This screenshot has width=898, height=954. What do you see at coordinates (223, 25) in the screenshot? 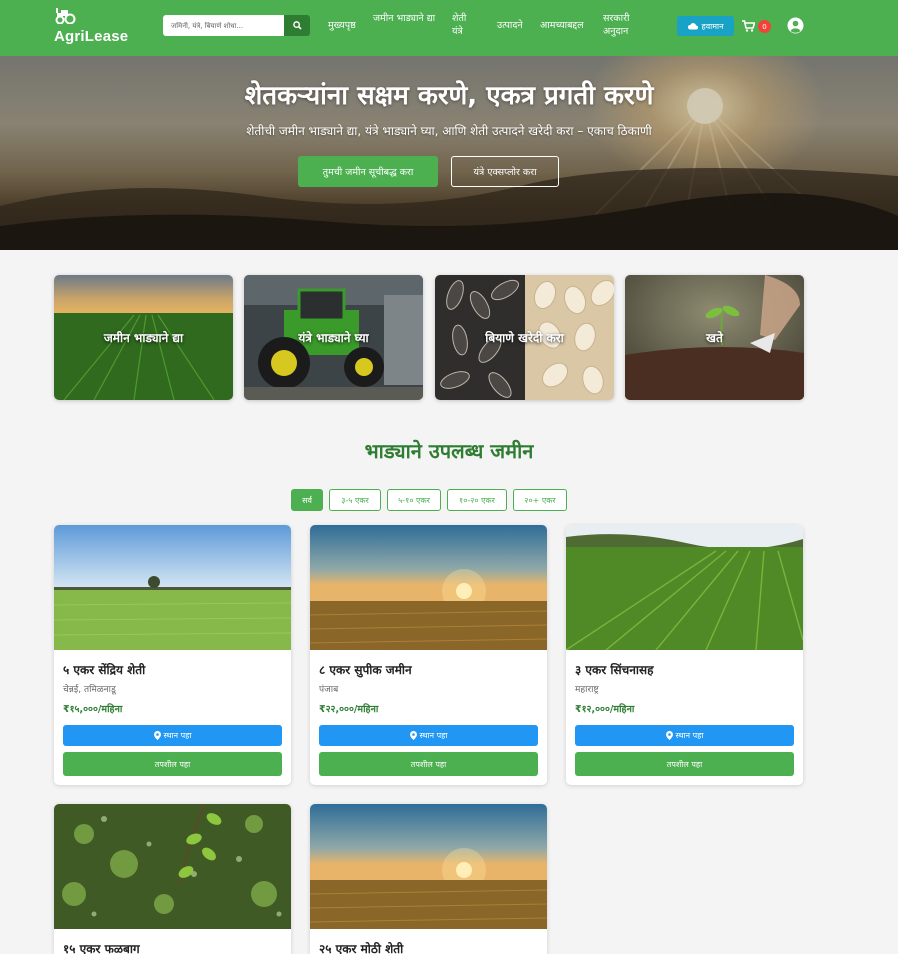
I see `search-input` at bounding box center [223, 25].